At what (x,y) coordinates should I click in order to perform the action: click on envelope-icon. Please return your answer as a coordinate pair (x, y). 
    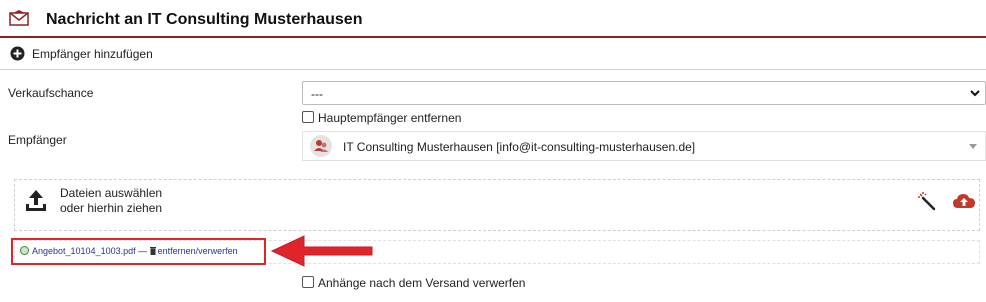
    Looking at the image, I should click on (19, 19).